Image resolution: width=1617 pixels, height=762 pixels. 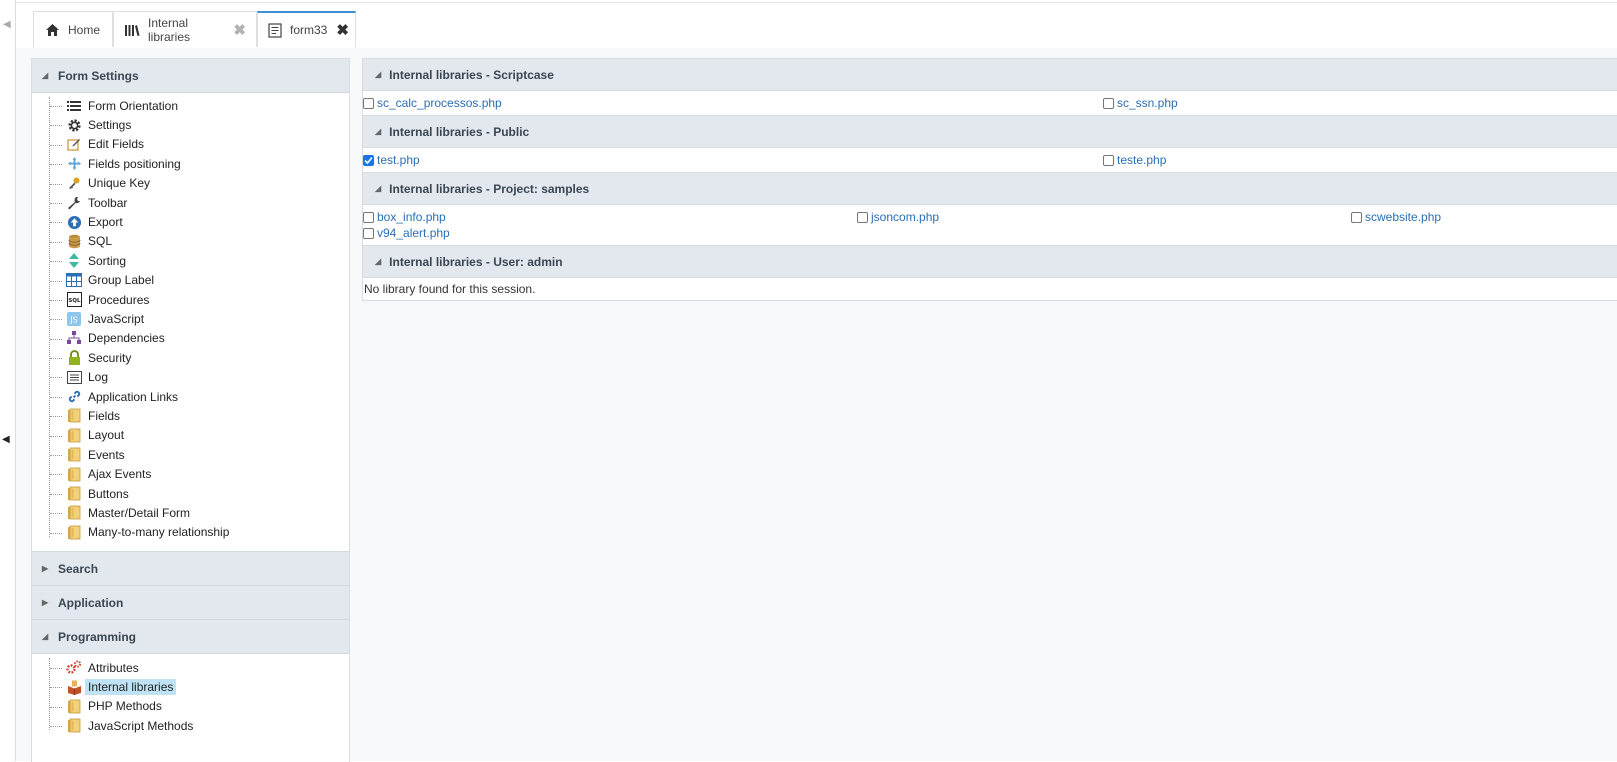 I want to click on tree-item-label: Group Label, so click(x=121, y=280).